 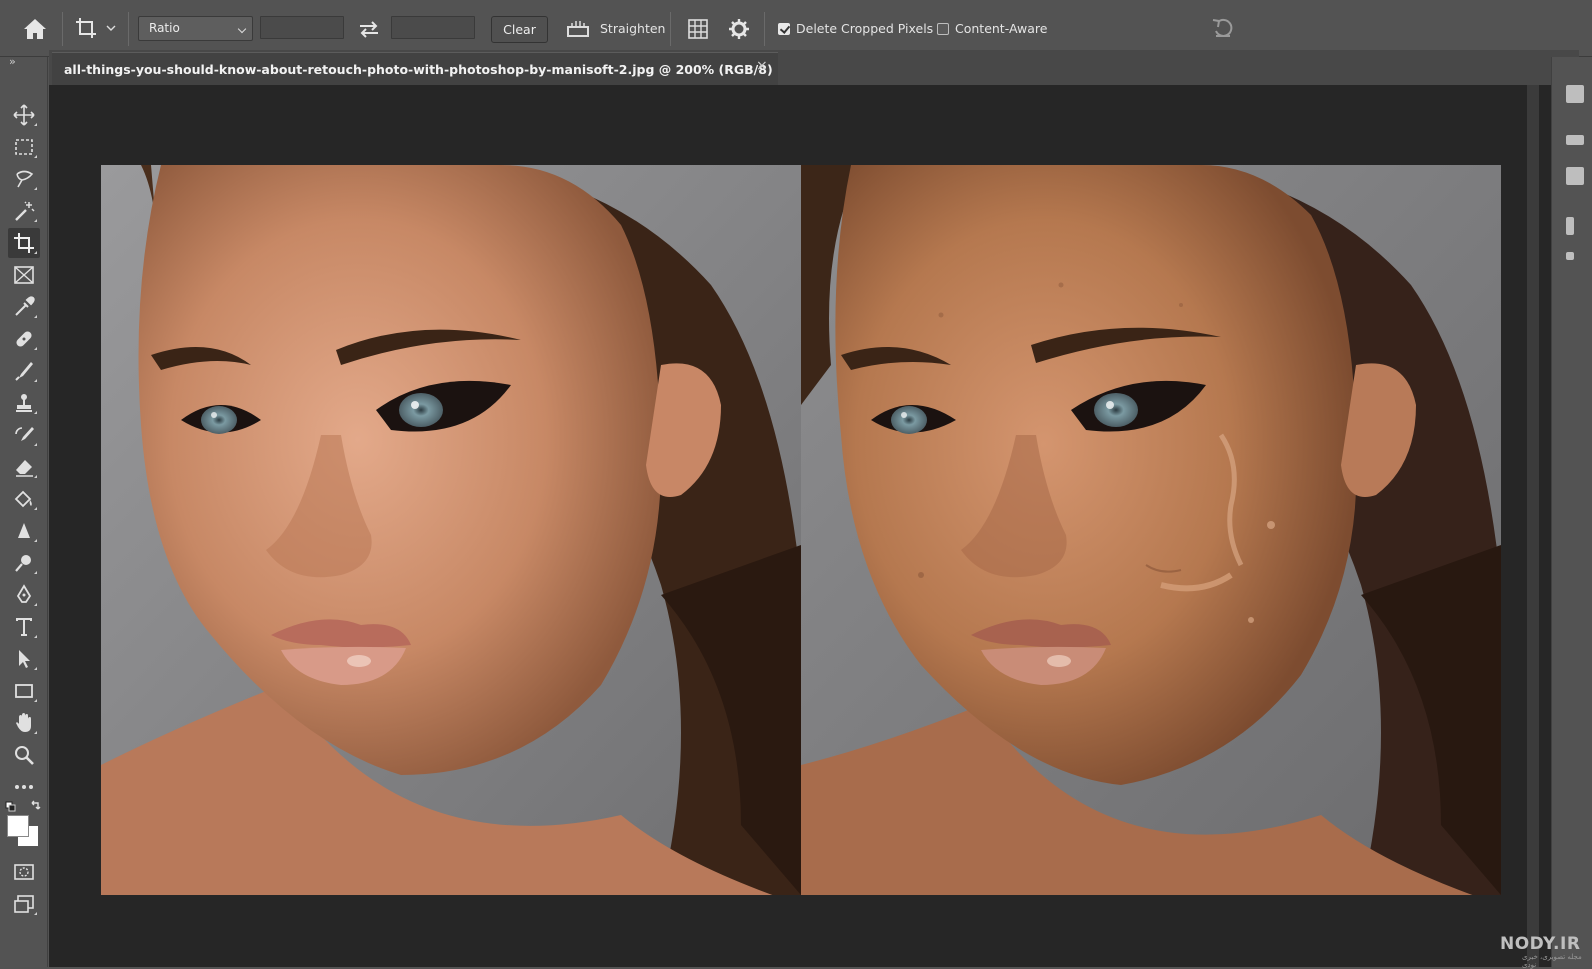 What do you see at coordinates (18, 826) in the screenshot?
I see `foreground-color-swatch` at bounding box center [18, 826].